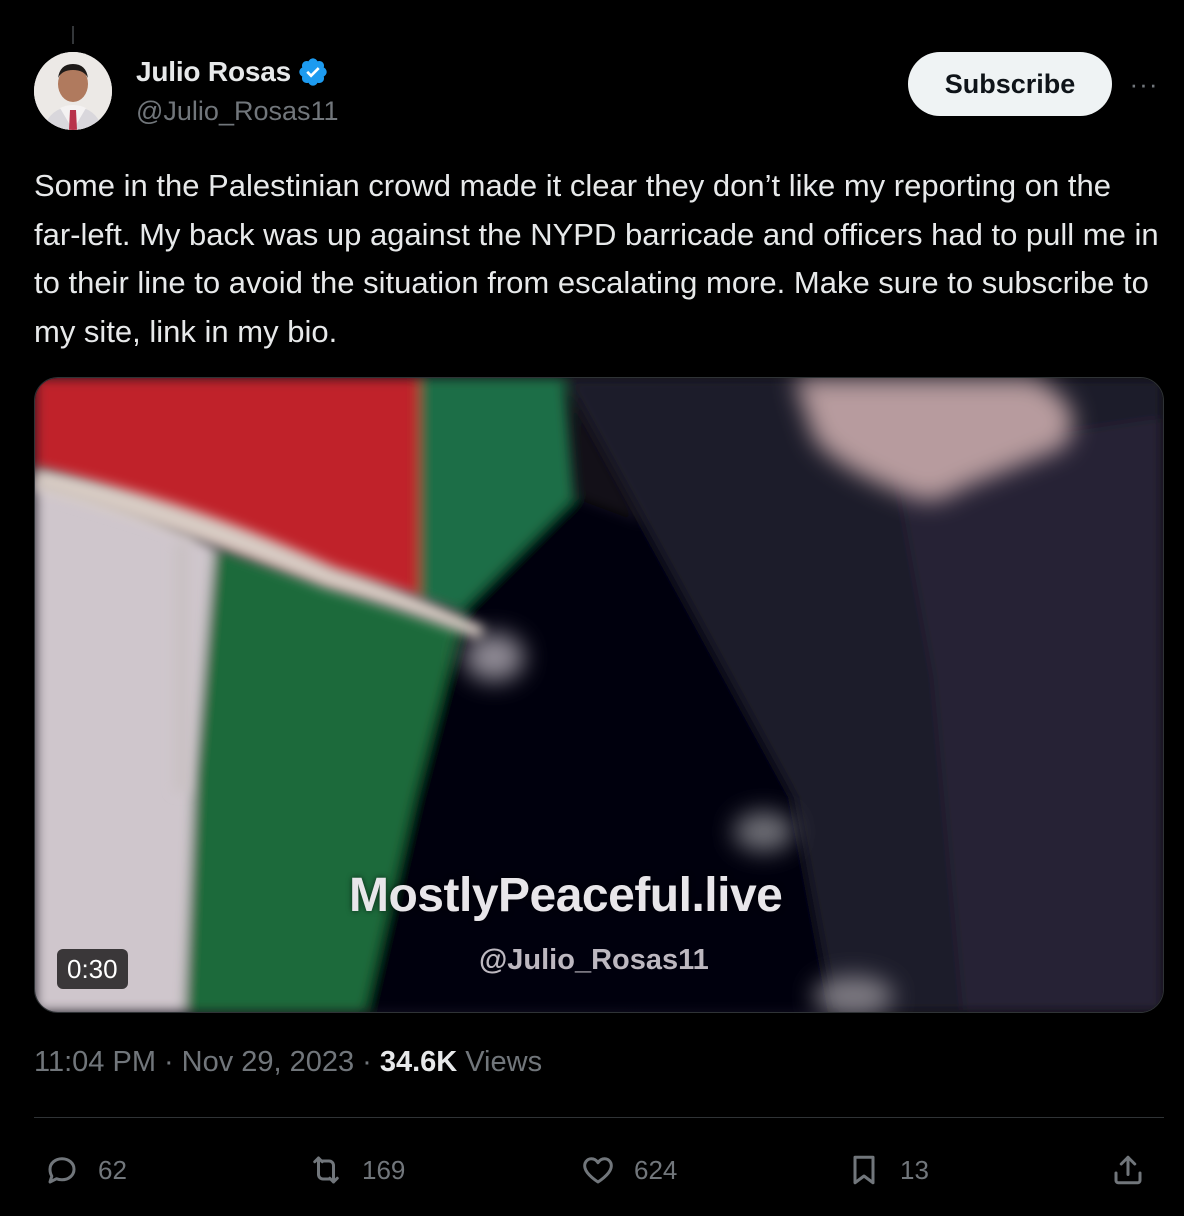  I want to click on divider, so click(599, 1117).